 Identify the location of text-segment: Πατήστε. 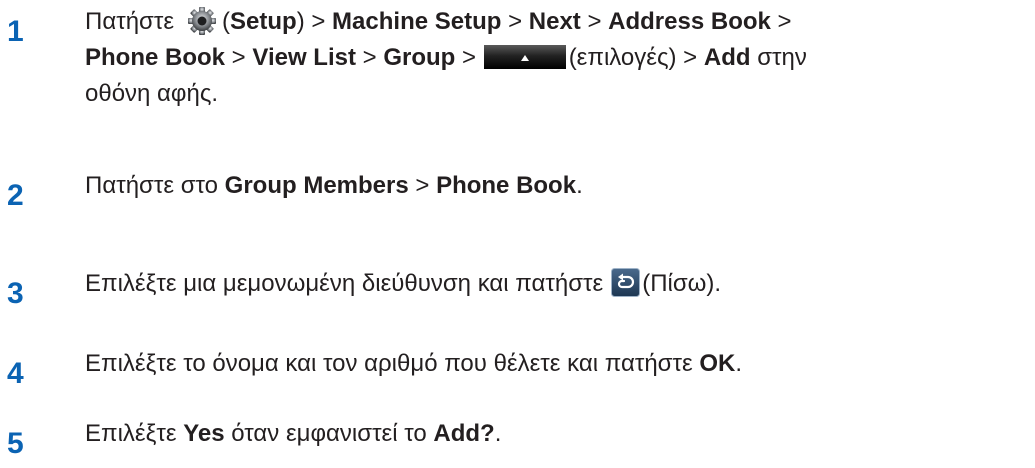
(130, 21).